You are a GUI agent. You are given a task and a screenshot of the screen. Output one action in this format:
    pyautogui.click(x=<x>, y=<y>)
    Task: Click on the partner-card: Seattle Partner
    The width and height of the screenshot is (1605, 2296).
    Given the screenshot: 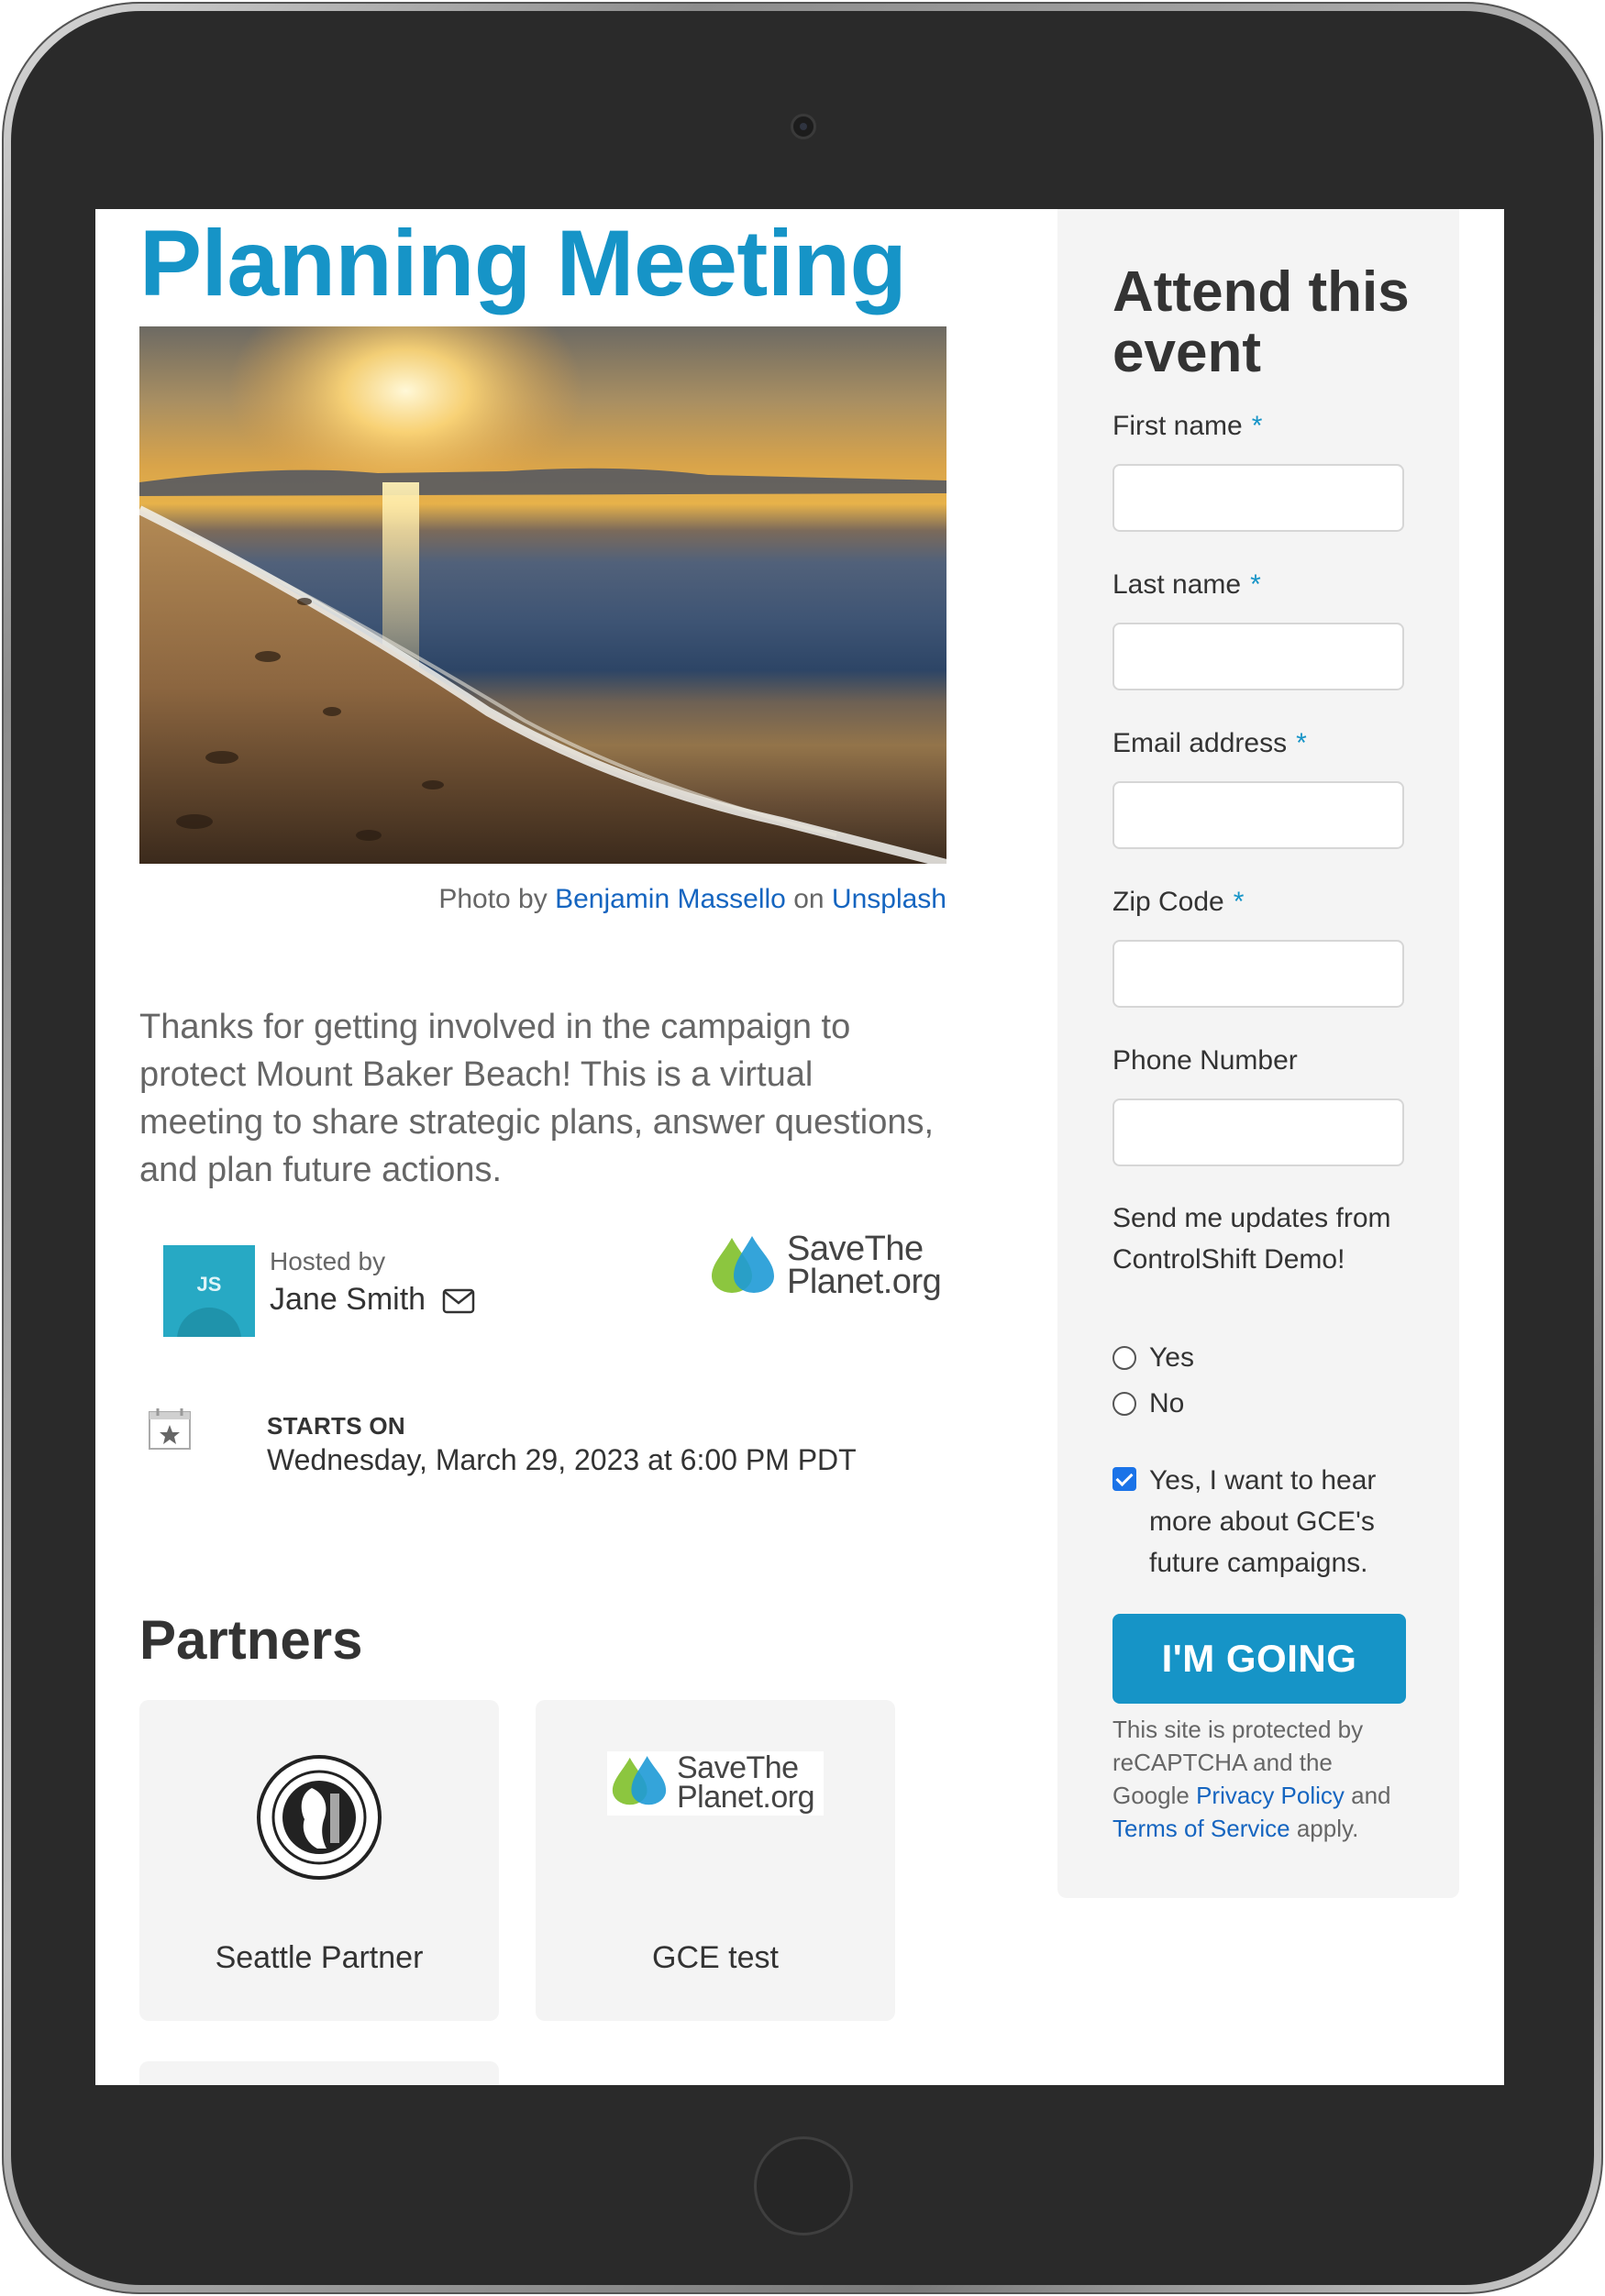 What is the action you would take?
    pyautogui.click(x=319, y=1860)
    